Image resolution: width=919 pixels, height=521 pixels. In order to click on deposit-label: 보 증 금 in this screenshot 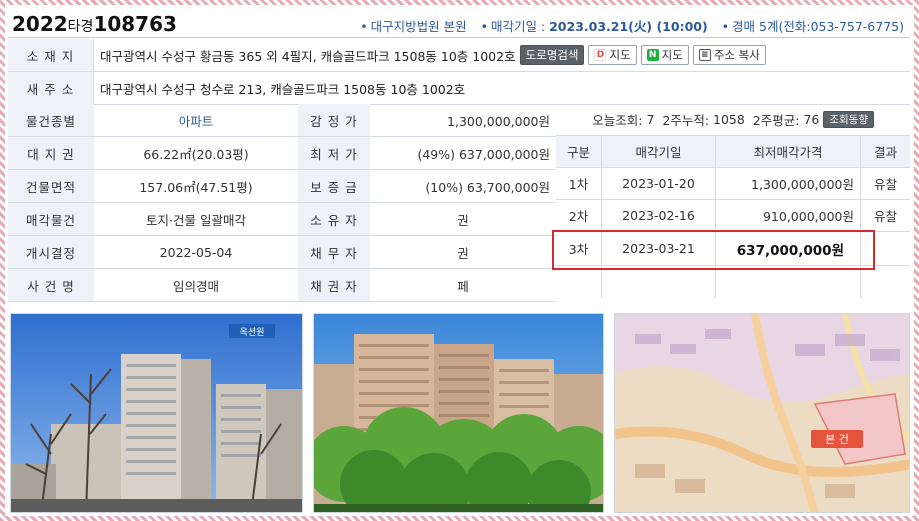, I will do `click(334, 186)`.